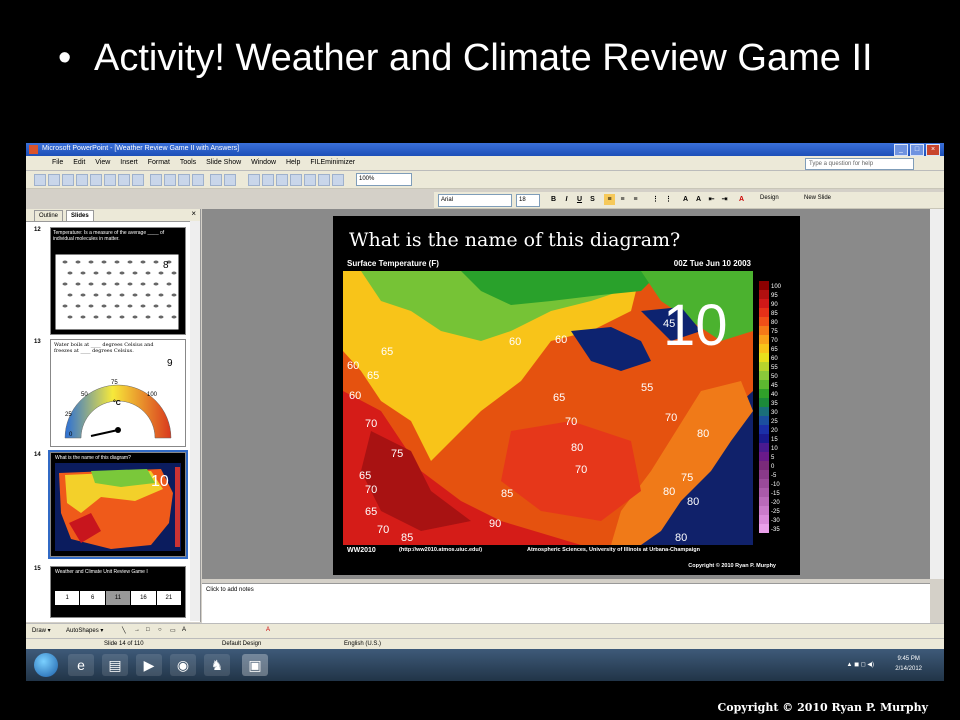 This screenshot has width=960, height=720. Describe the element at coordinates (223, 162) in the screenshot. I see `menu-slide-show: Slide Show` at that location.